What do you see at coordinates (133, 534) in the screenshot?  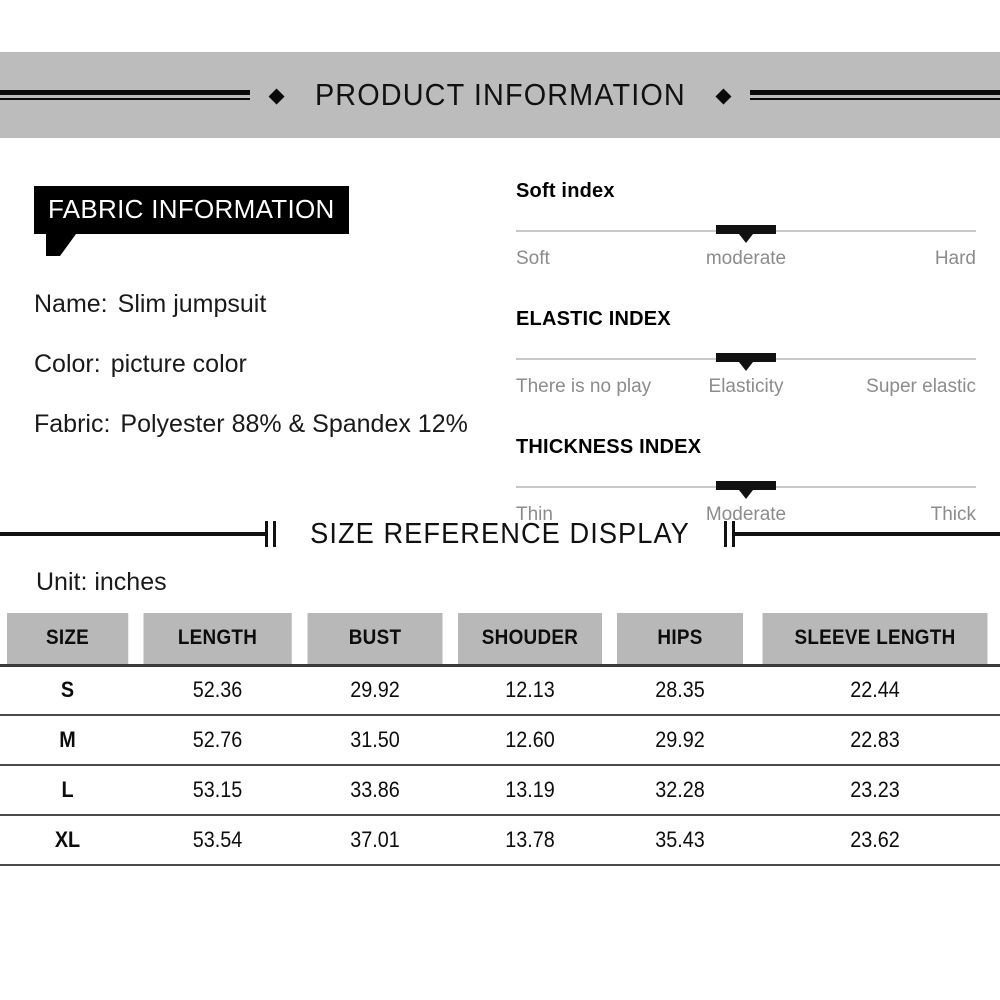 I see `divider-line-left` at bounding box center [133, 534].